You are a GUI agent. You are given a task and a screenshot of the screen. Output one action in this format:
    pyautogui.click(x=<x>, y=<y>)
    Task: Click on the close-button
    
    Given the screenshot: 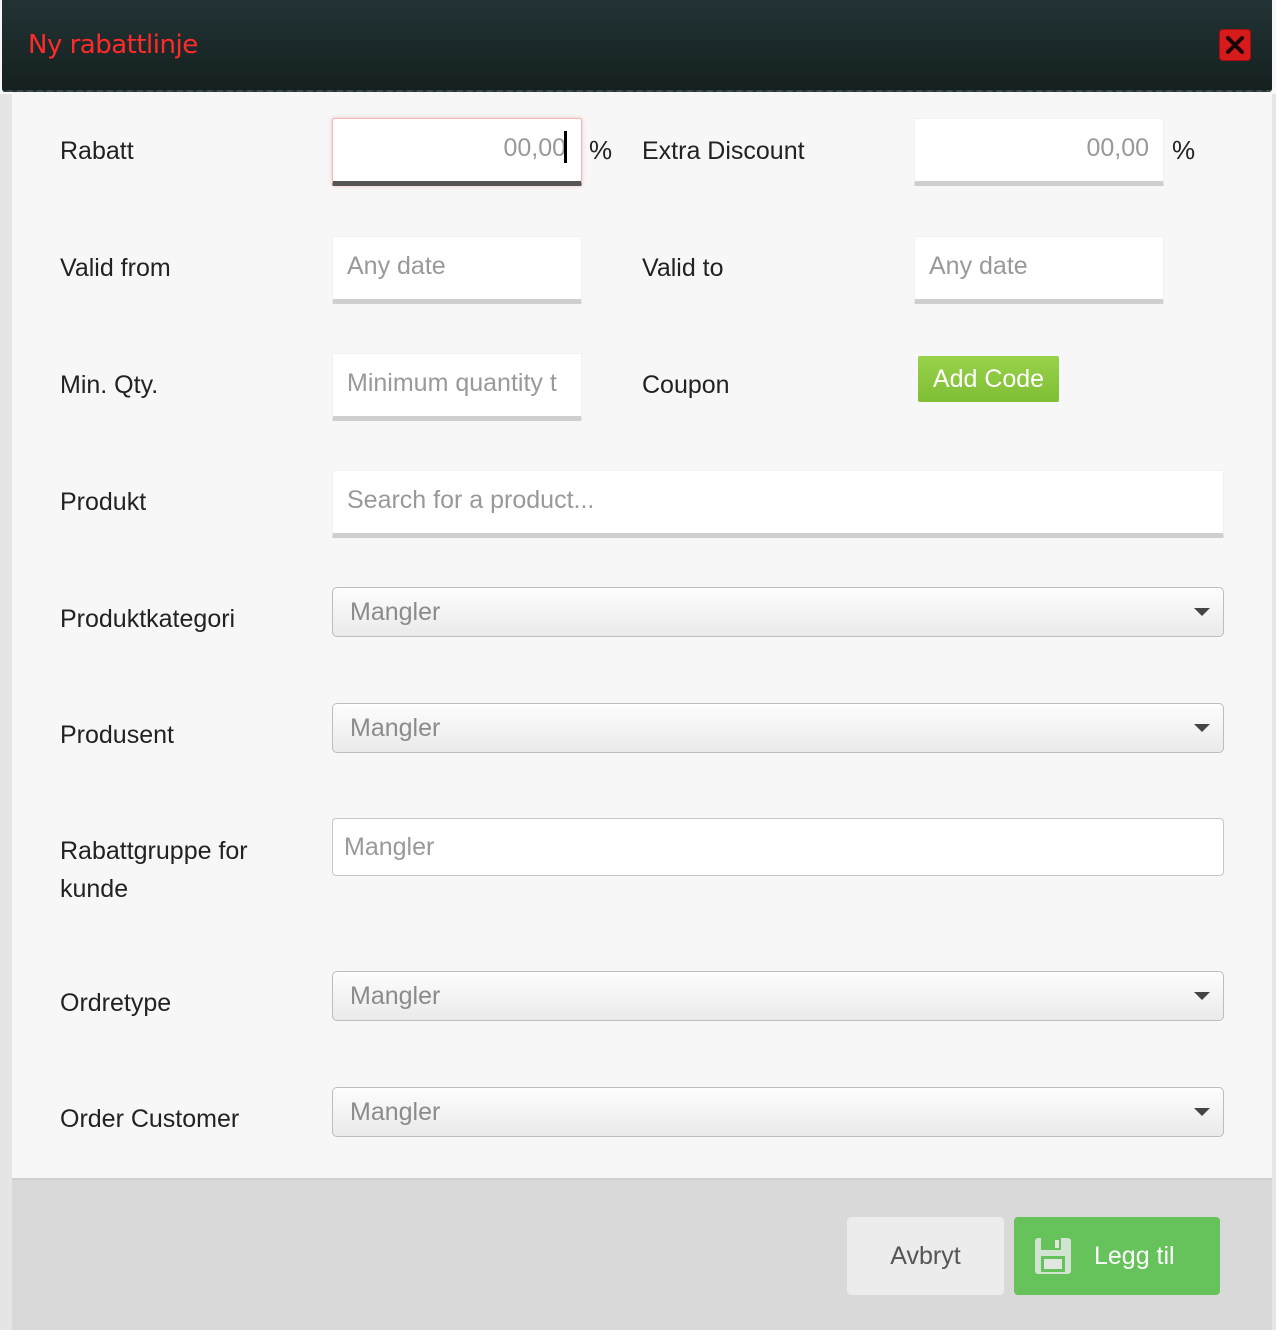 What is the action you would take?
    pyautogui.click(x=1235, y=45)
    